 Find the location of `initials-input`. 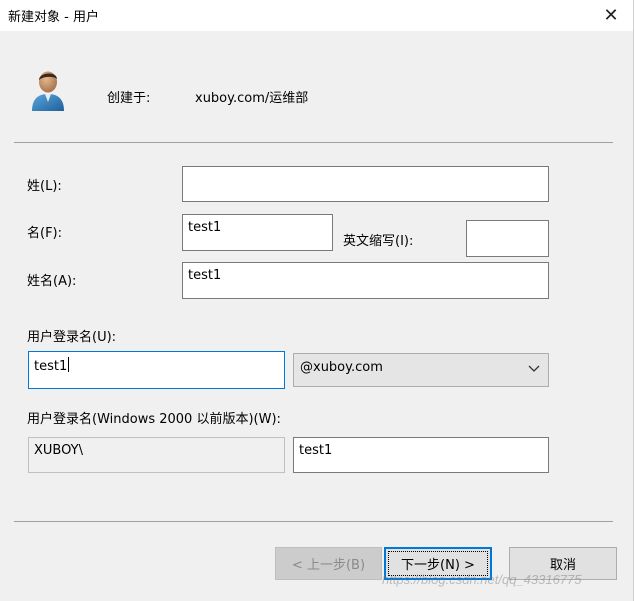

initials-input is located at coordinates (507, 238).